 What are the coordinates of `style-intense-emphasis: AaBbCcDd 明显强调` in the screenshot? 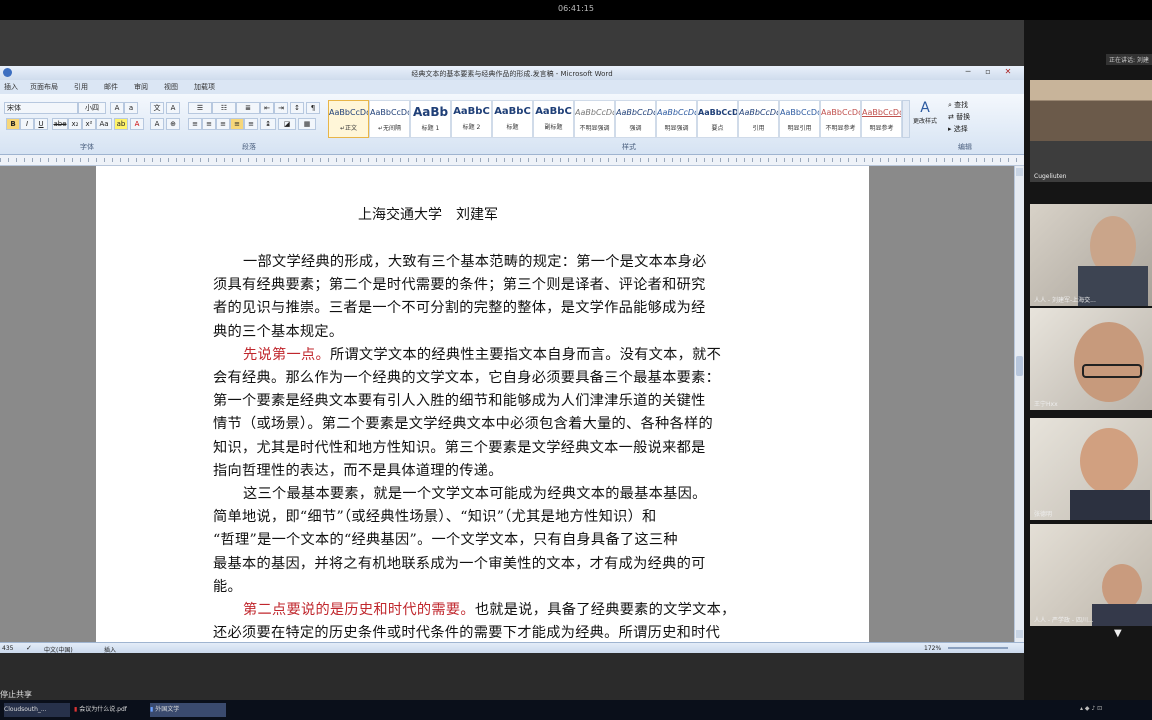 It's located at (676, 119).